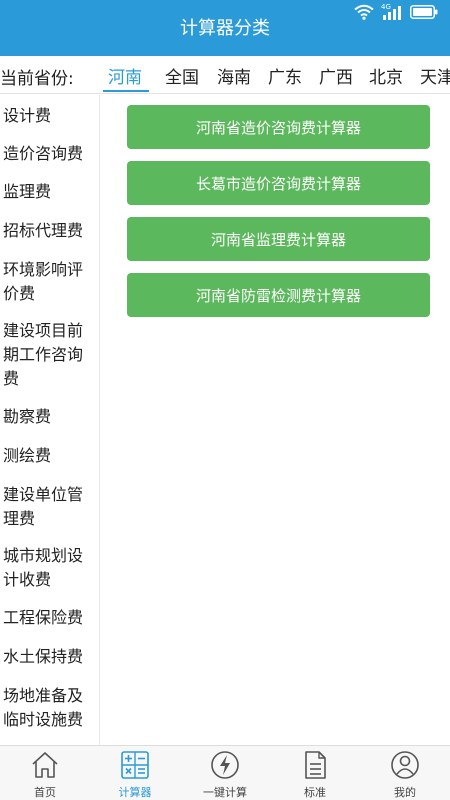 The height and width of the screenshot is (800, 450). Describe the element at coordinates (234, 75) in the screenshot. I see `province-tab-hainan: 海南` at that location.